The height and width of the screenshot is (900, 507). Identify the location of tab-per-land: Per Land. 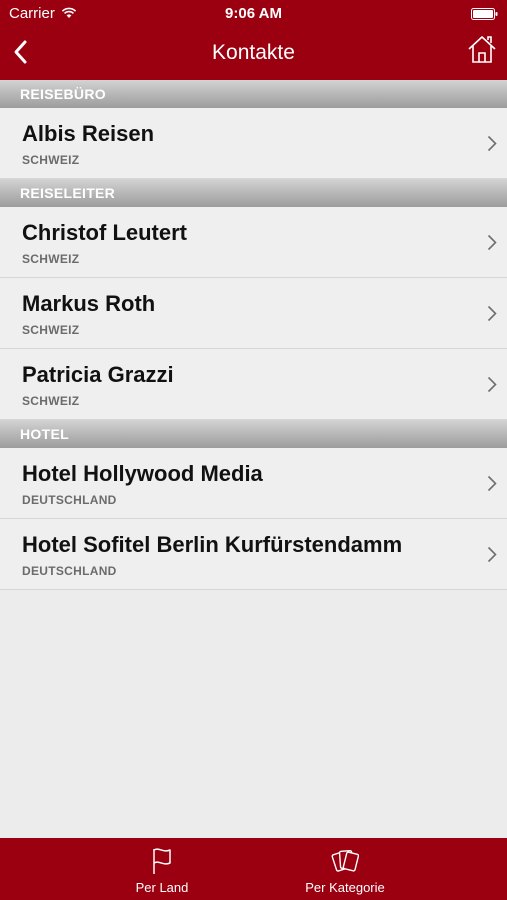
(162, 869).